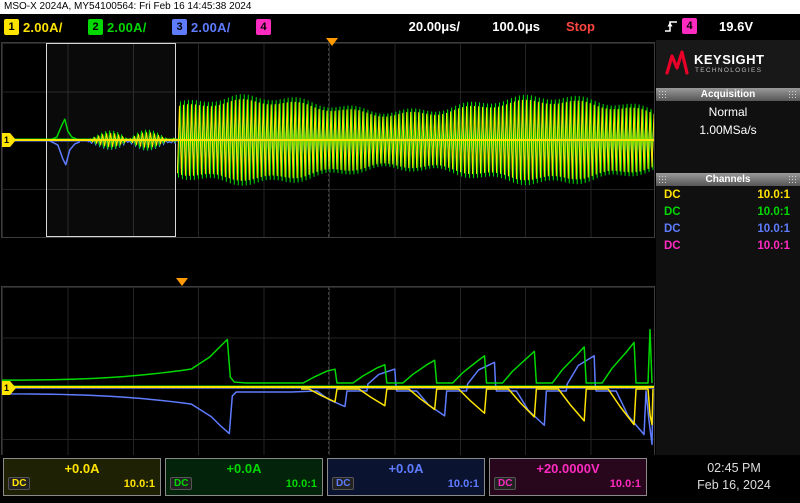 This screenshot has width=800, height=503. I want to click on channels-header-label: Channels, so click(728, 179).